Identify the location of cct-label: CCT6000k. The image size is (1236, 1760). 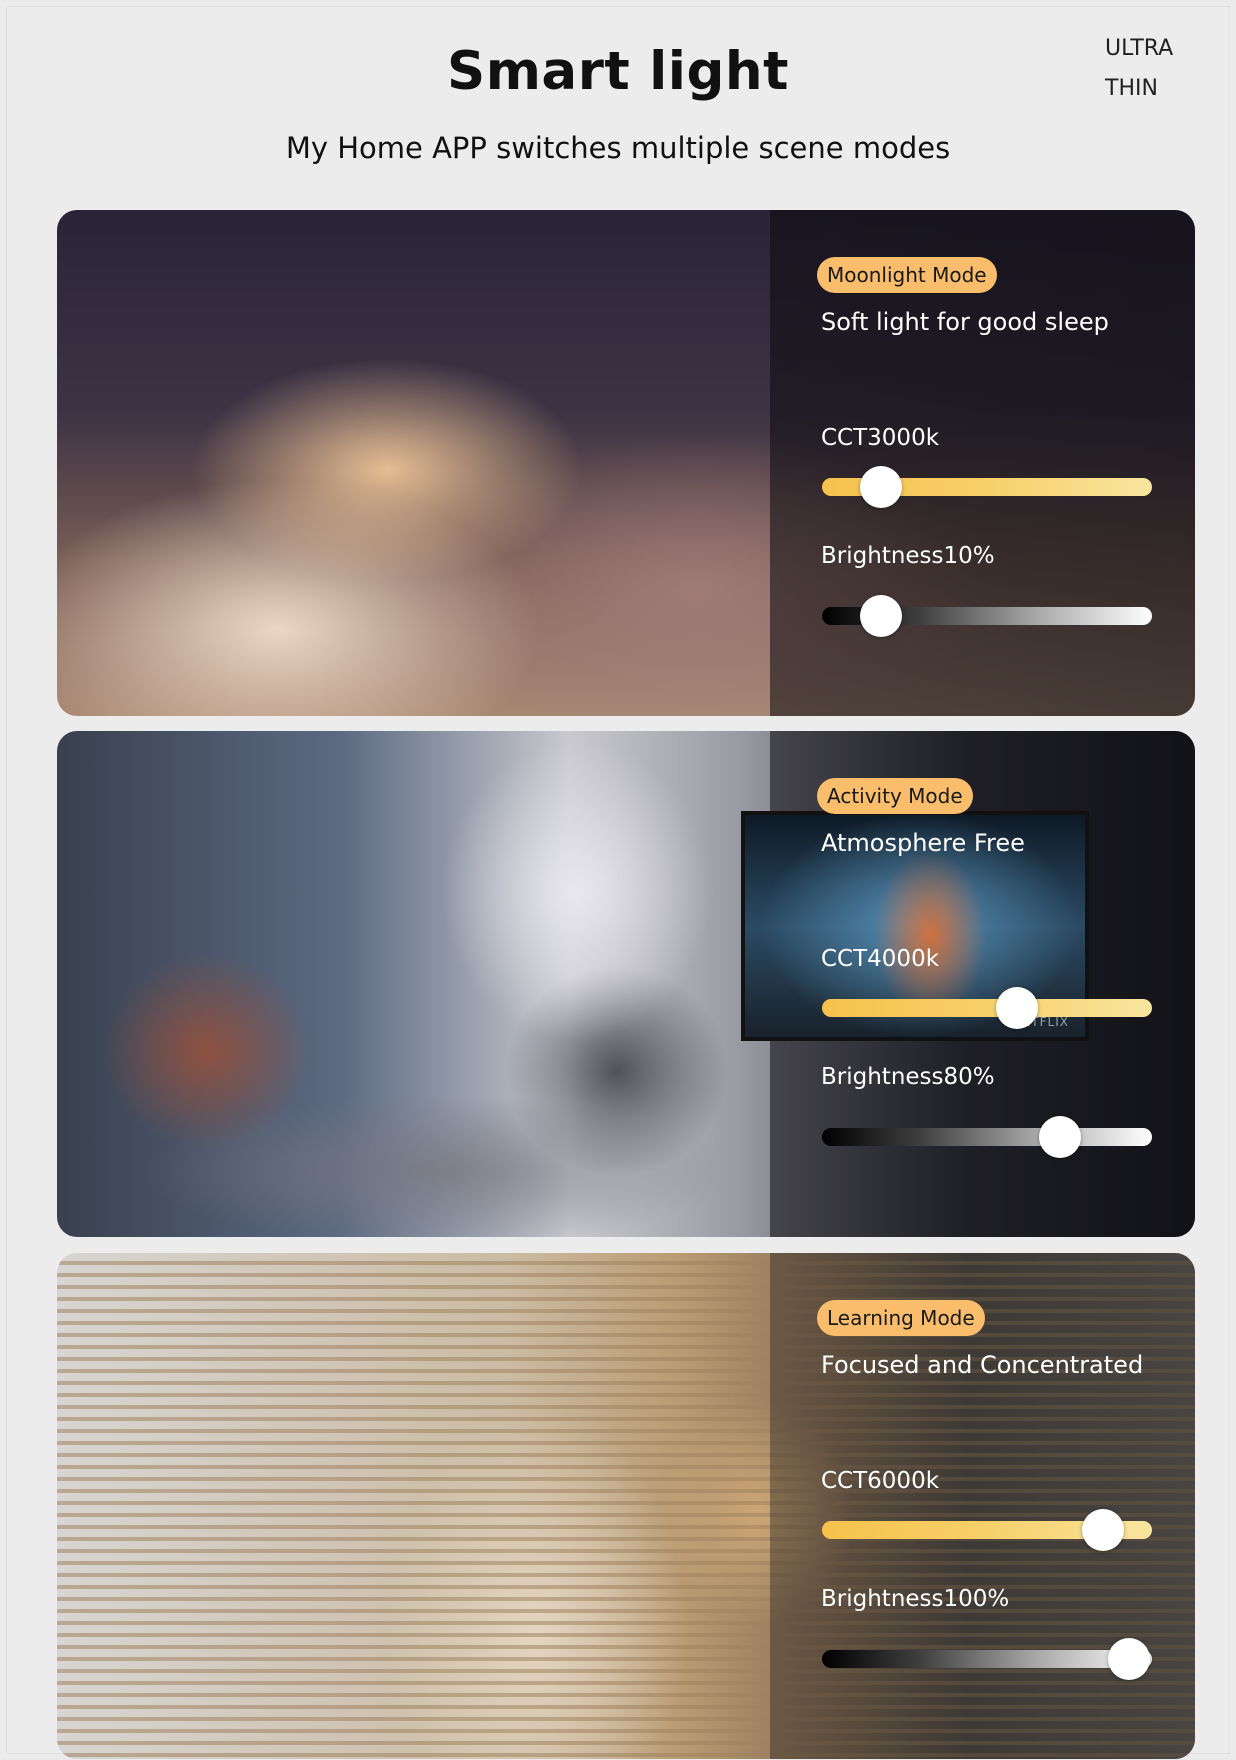
(880, 1481).